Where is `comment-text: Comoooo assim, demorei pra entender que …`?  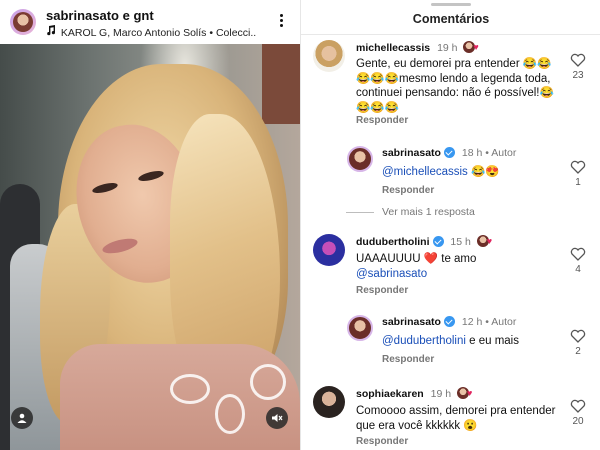
comment-text: Comoooo assim, demorei pra entender que … is located at coordinates (456, 418).